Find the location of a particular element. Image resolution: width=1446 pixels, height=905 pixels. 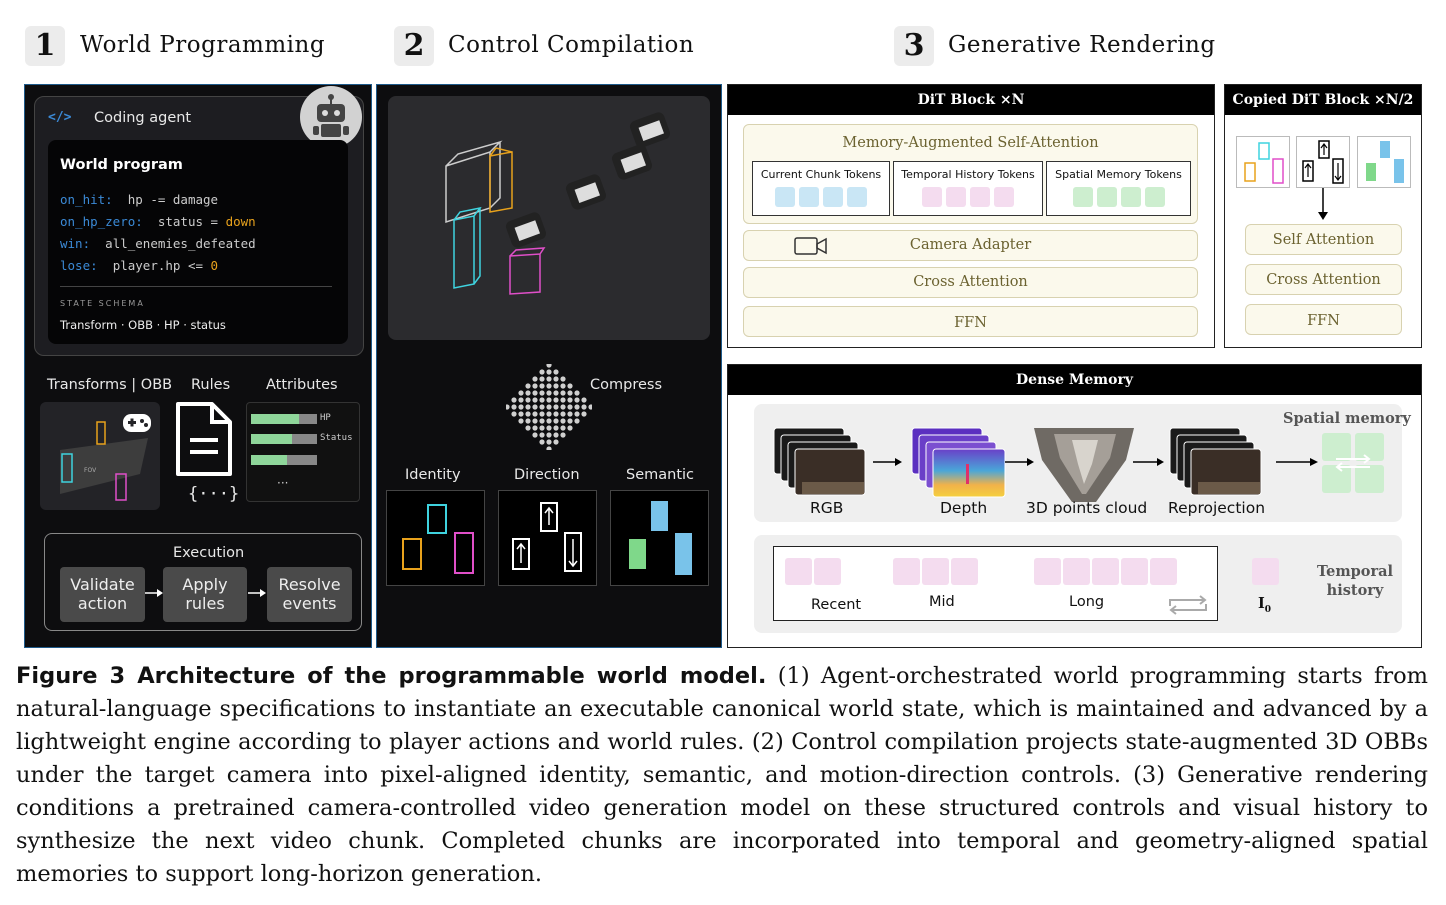

reprojection-frames is located at coordinates (1218, 464).